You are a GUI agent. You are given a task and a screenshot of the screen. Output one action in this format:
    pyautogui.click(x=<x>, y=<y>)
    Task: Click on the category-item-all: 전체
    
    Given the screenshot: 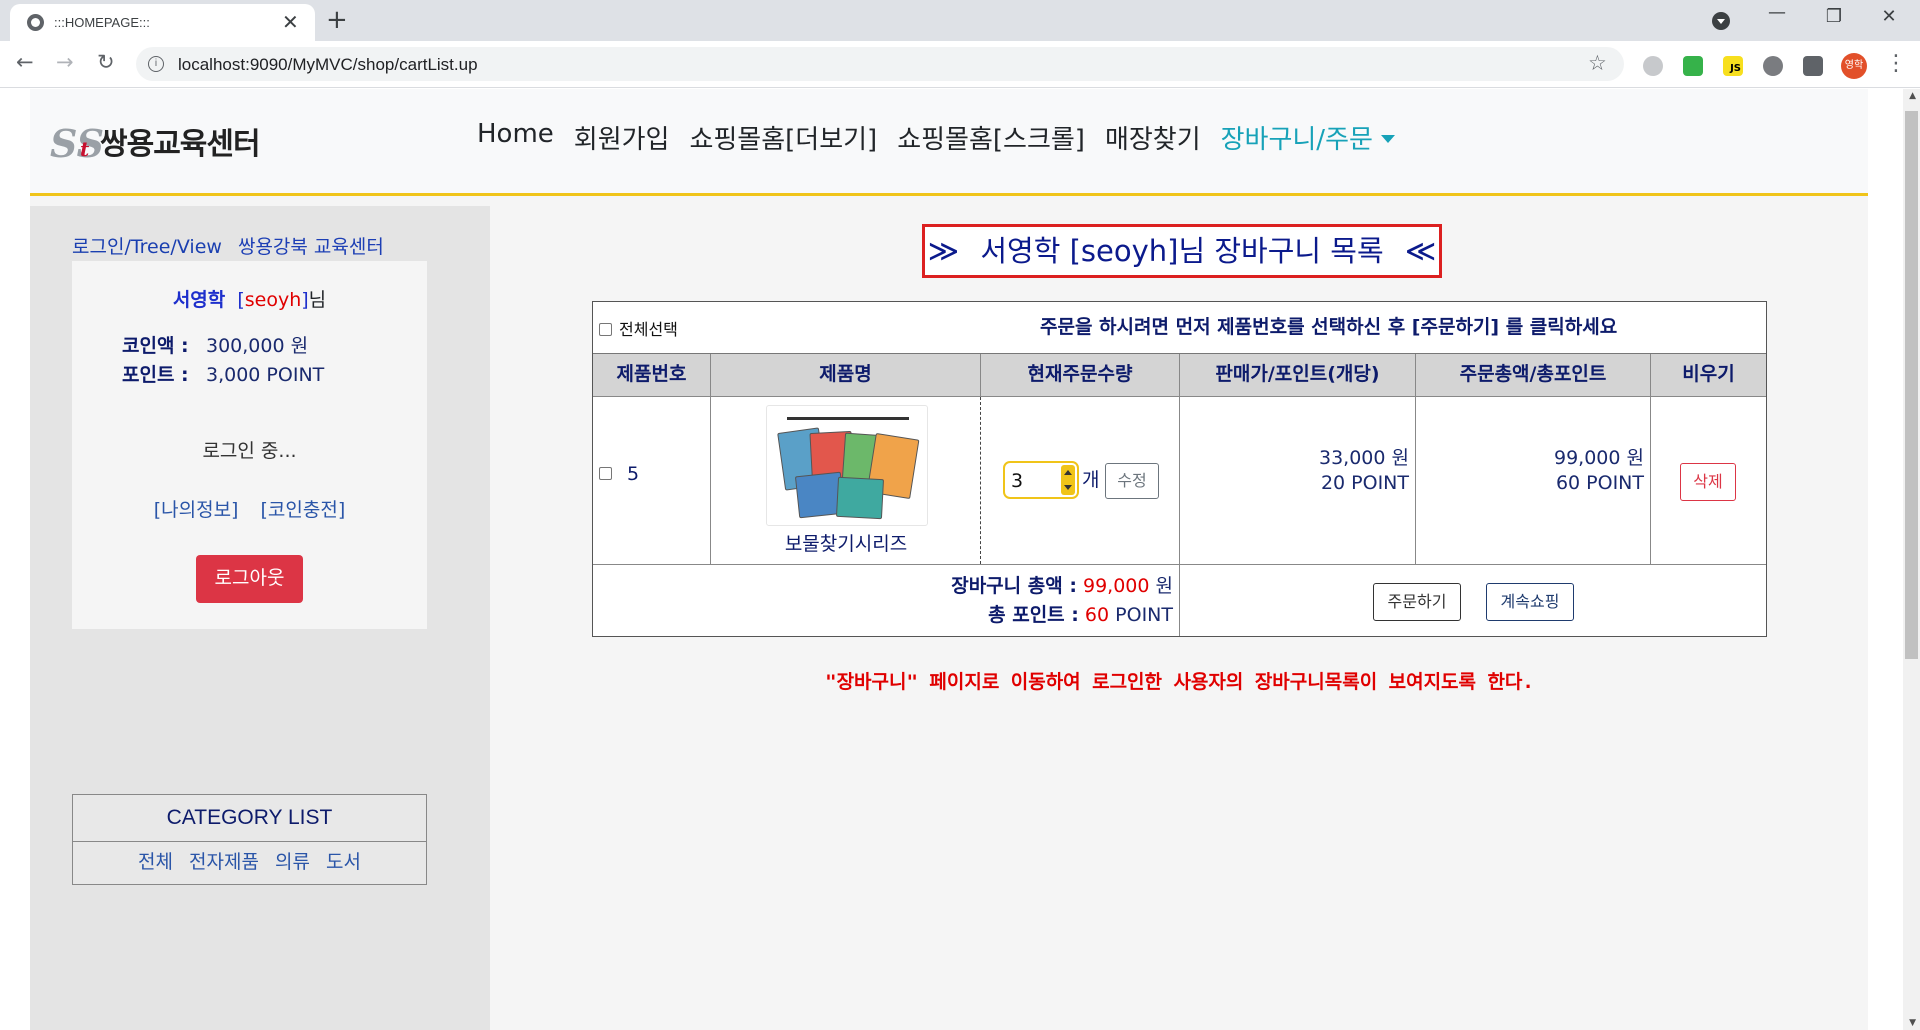 What is the action you would take?
    pyautogui.click(x=155, y=862)
    